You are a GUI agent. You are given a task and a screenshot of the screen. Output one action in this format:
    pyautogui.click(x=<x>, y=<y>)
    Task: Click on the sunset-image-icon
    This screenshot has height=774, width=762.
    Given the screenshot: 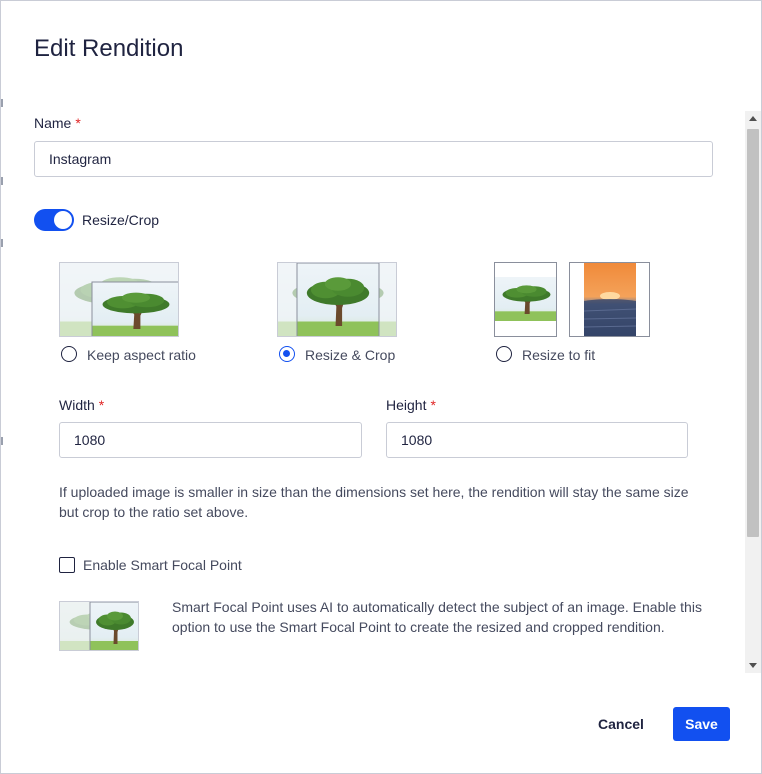 What is the action you would take?
    pyautogui.click(x=609, y=299)
    